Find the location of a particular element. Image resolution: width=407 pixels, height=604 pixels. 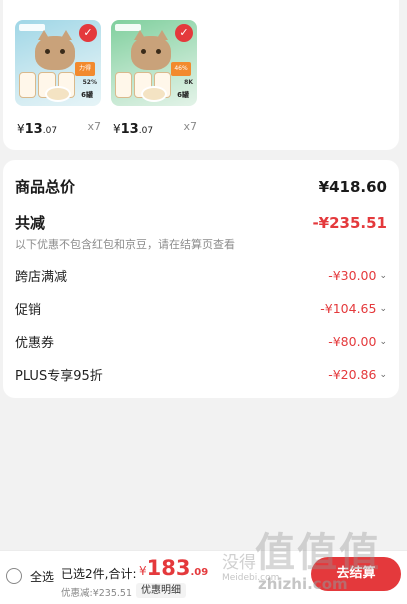

total-row: 商品总价 ¥418.60 is located at coordinates (201, 186).